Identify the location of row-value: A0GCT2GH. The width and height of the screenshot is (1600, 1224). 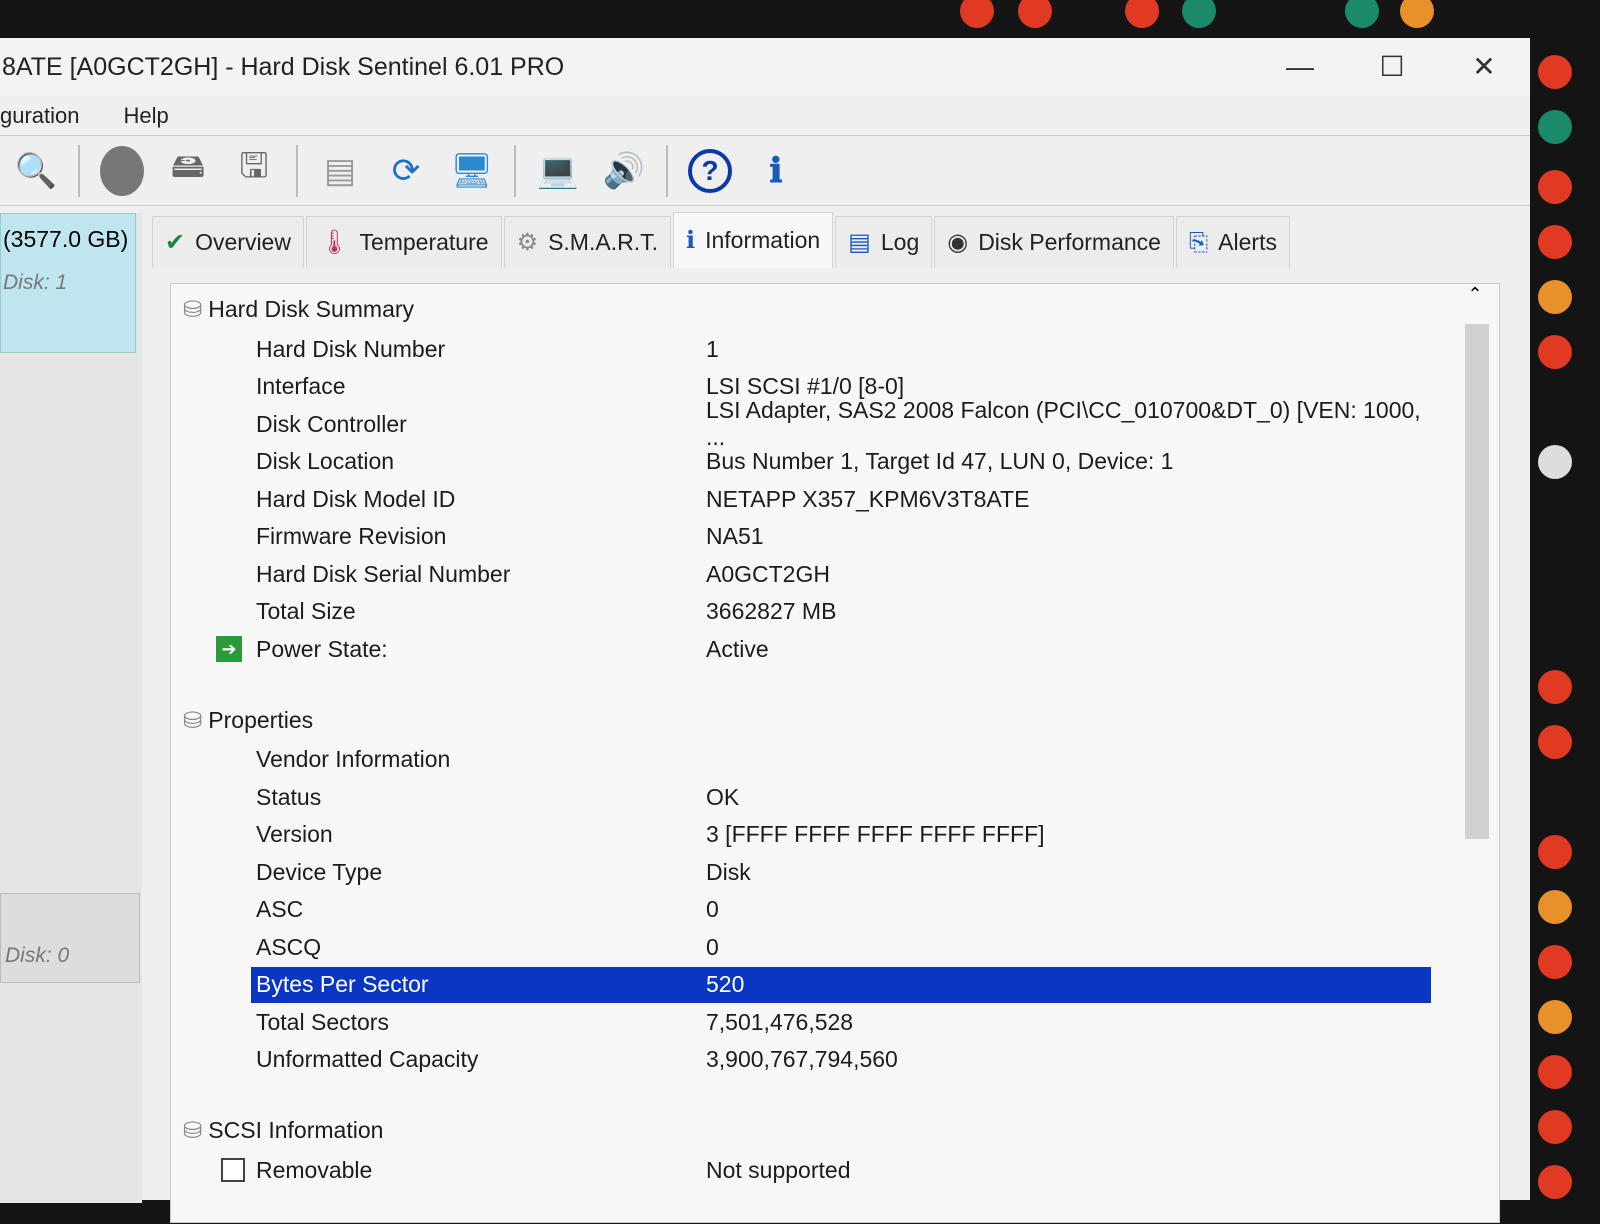
(768, 573).